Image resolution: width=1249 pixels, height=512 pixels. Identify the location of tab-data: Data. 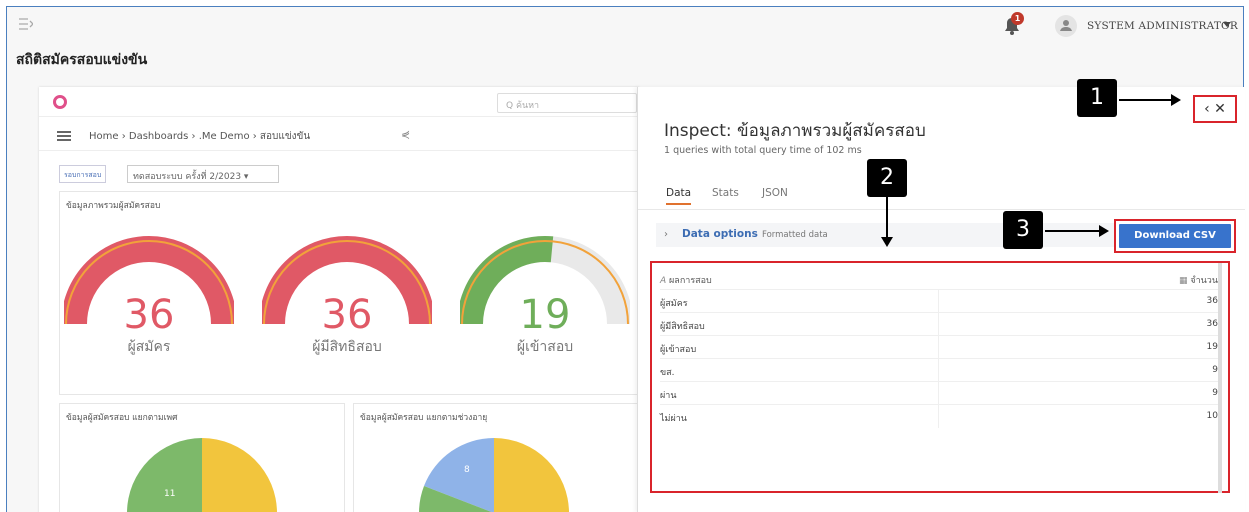
(679, 196).